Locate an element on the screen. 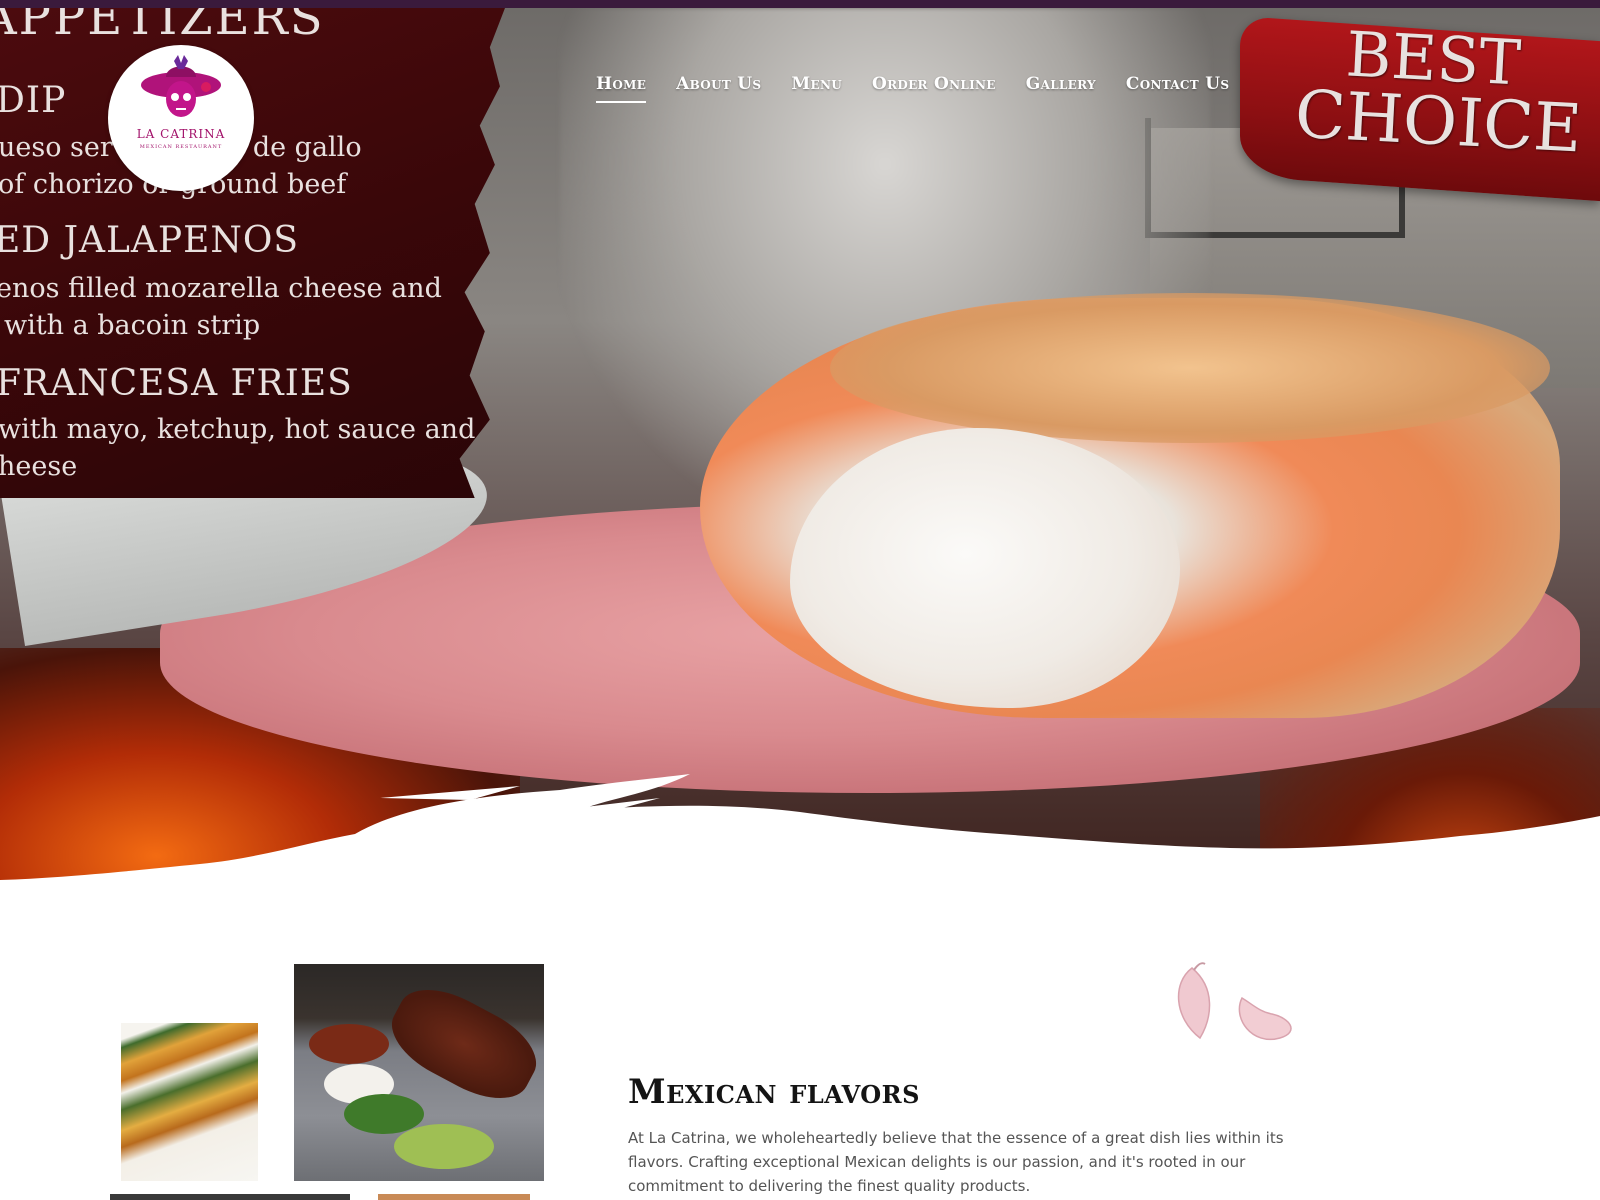 This screenshot has width=1600, height=1200. ribbon-line-2: CHOICE is located at coordinates (1438, 121).